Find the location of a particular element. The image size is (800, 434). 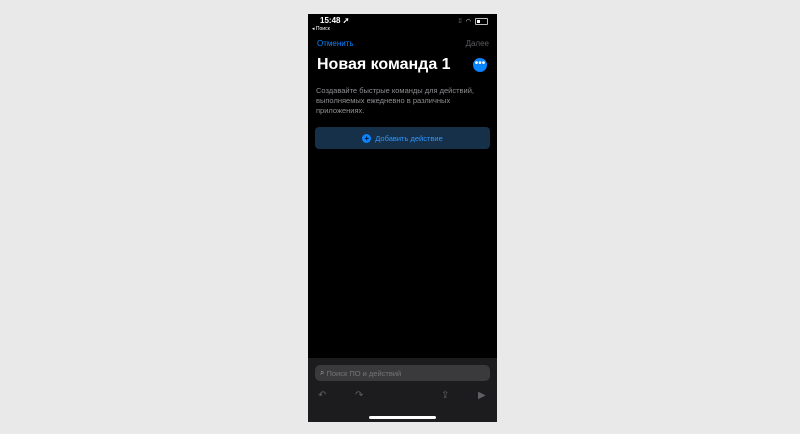

add-action-button: + Добавить действие is located at coordinates (402, 138).